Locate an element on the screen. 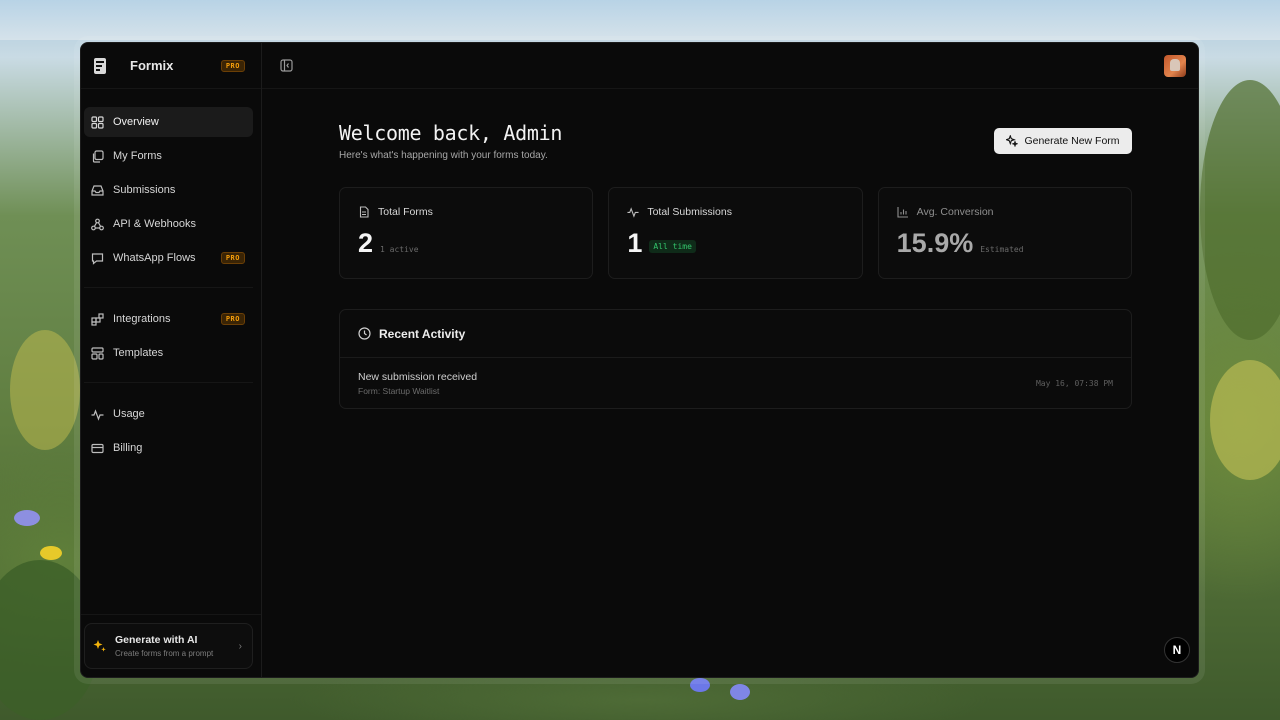 This screenshot has width=1280, height=720. bar-chart-icon is located at coordinates (903, 212).